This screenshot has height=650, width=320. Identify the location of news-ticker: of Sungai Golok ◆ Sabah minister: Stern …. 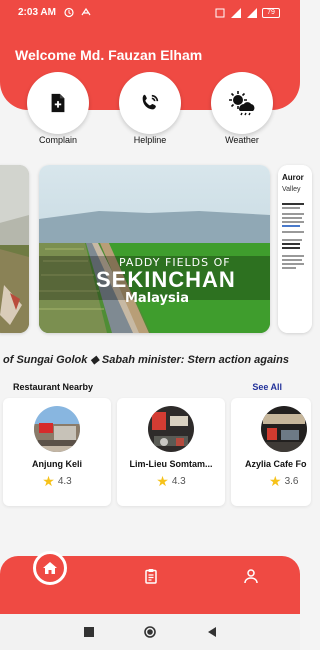
(150, 361).